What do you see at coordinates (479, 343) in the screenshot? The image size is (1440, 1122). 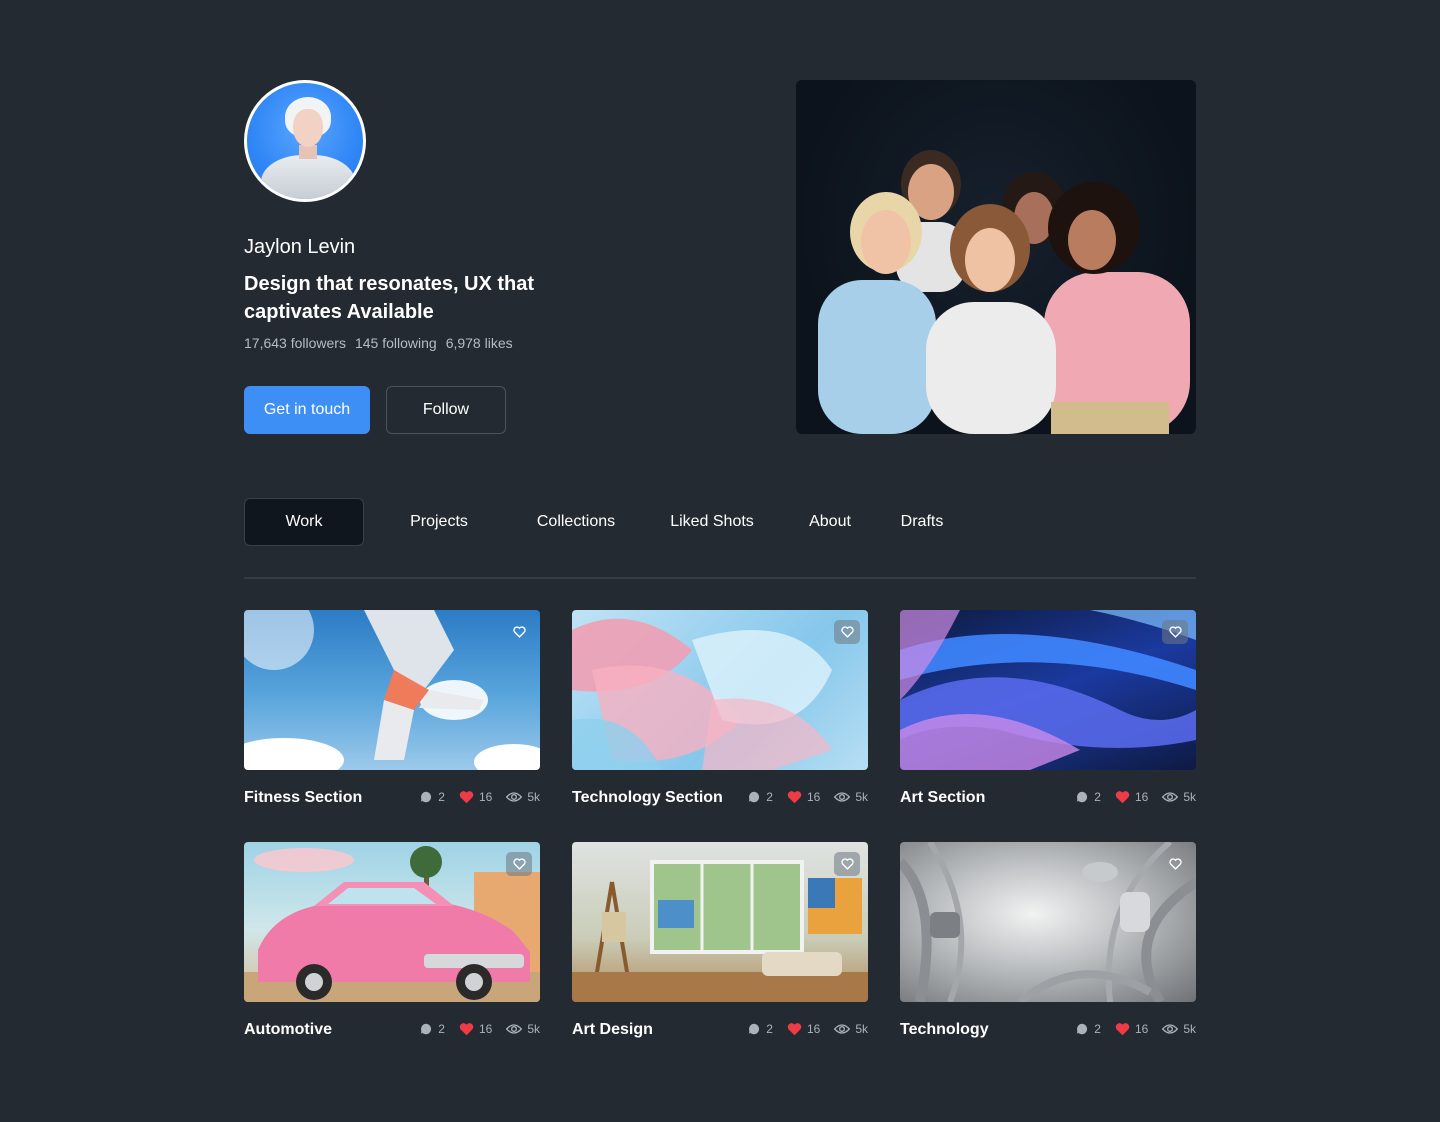 I see `likes-count: 6,978 likes` at bounding box center [479, 343].